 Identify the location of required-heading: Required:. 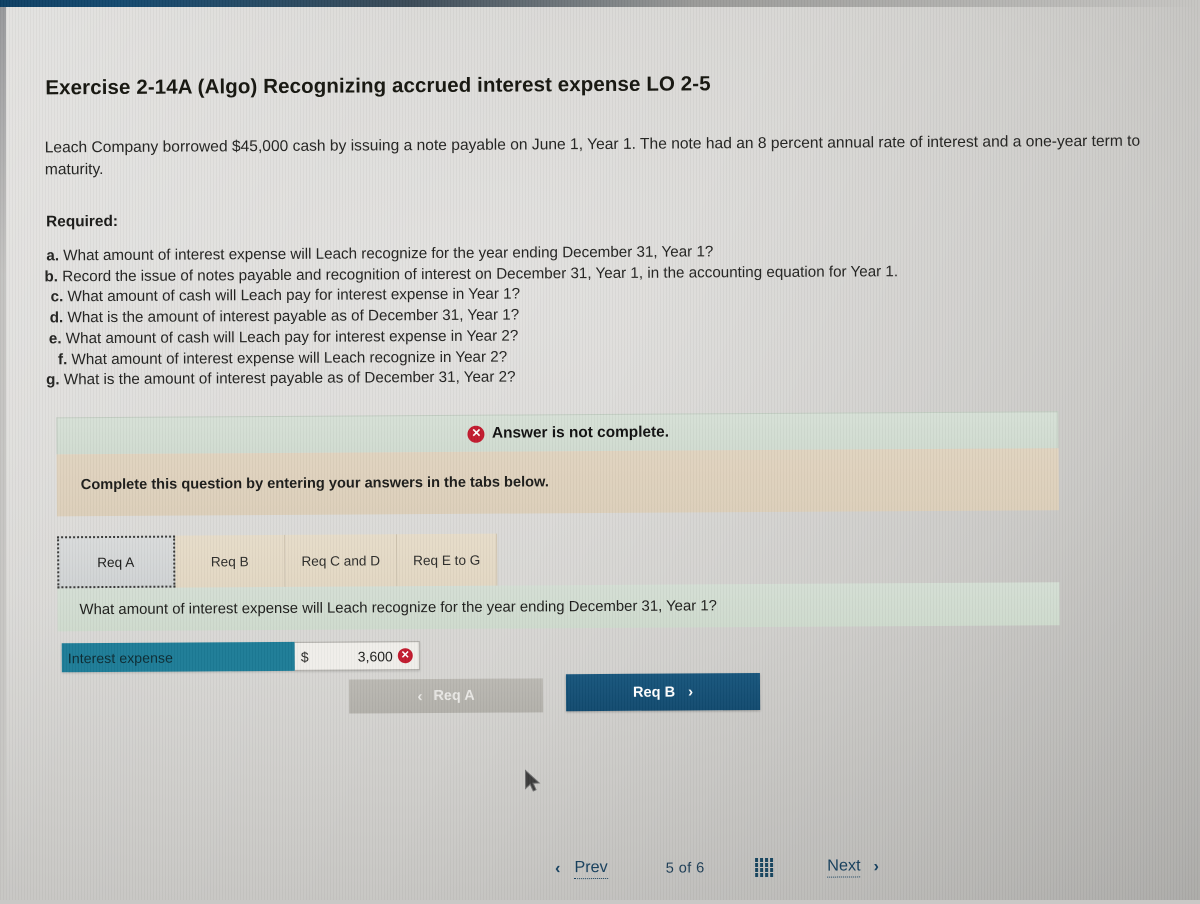
(82, 221).